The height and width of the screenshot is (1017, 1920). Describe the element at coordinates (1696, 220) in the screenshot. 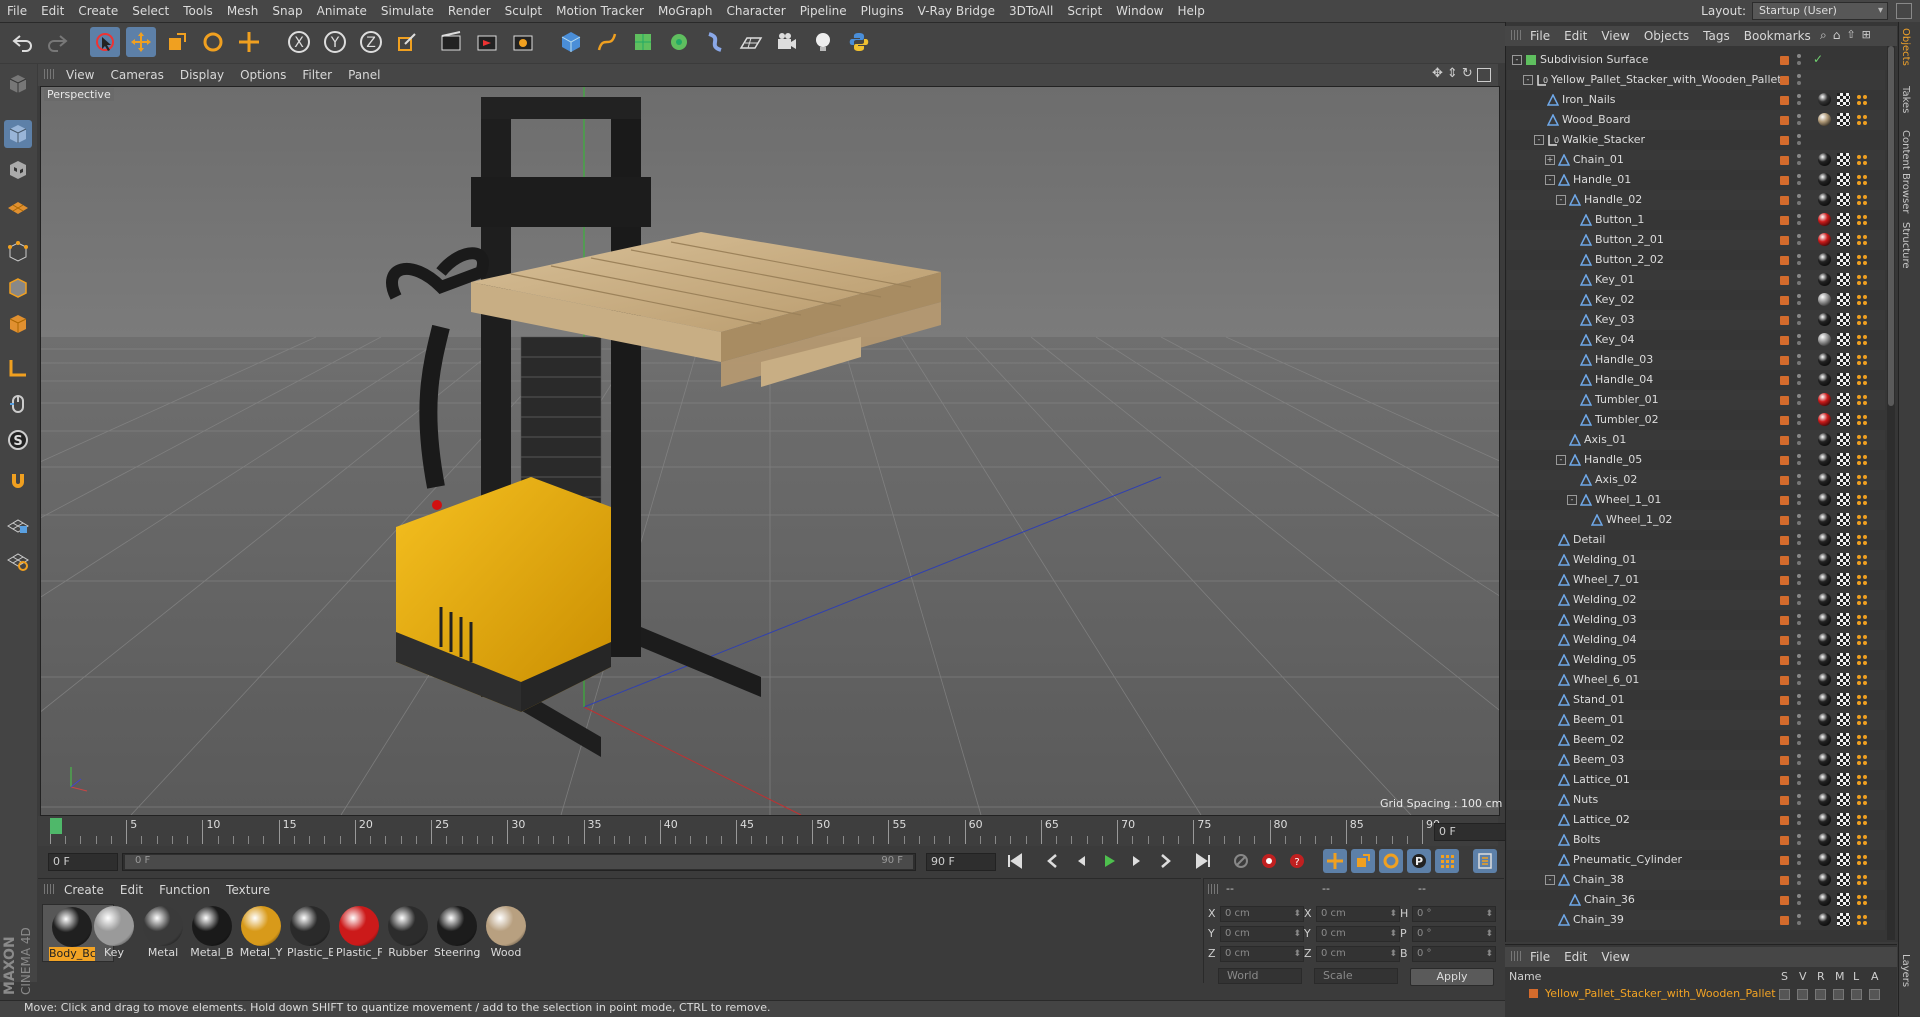

I see `object-row: Button_1` at that location.